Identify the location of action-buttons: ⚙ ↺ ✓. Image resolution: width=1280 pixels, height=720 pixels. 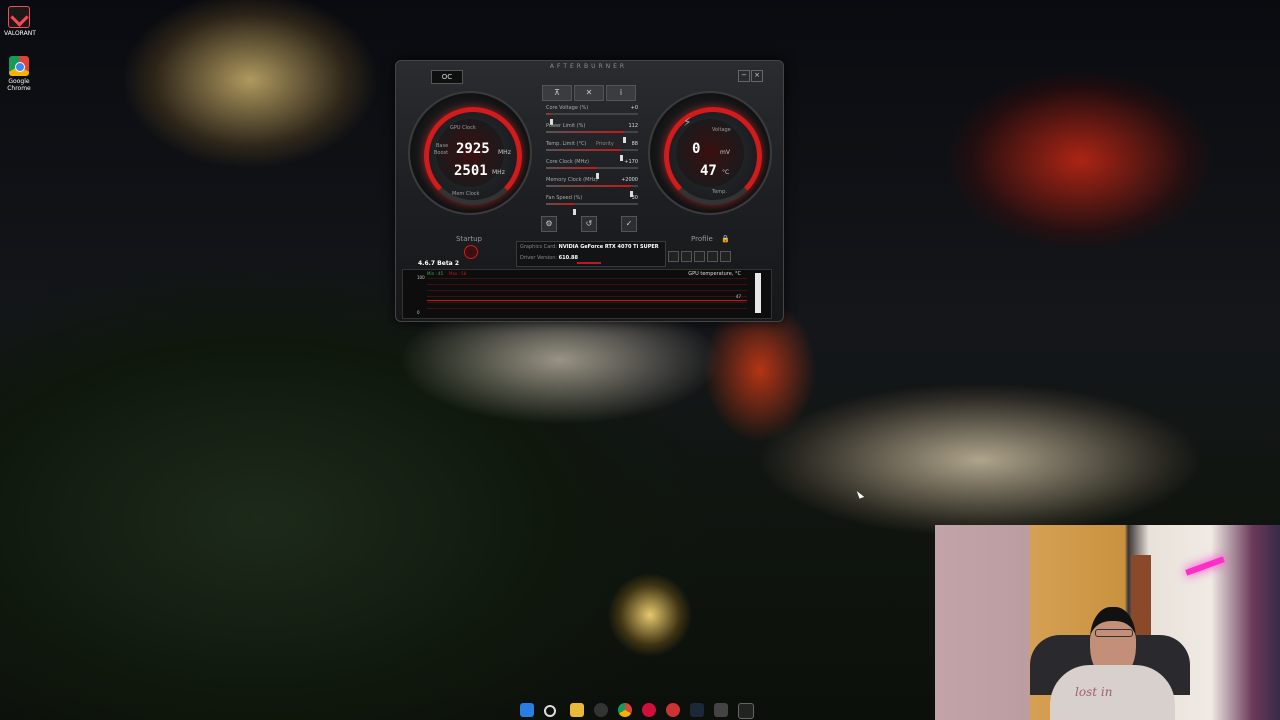
(589, 224).